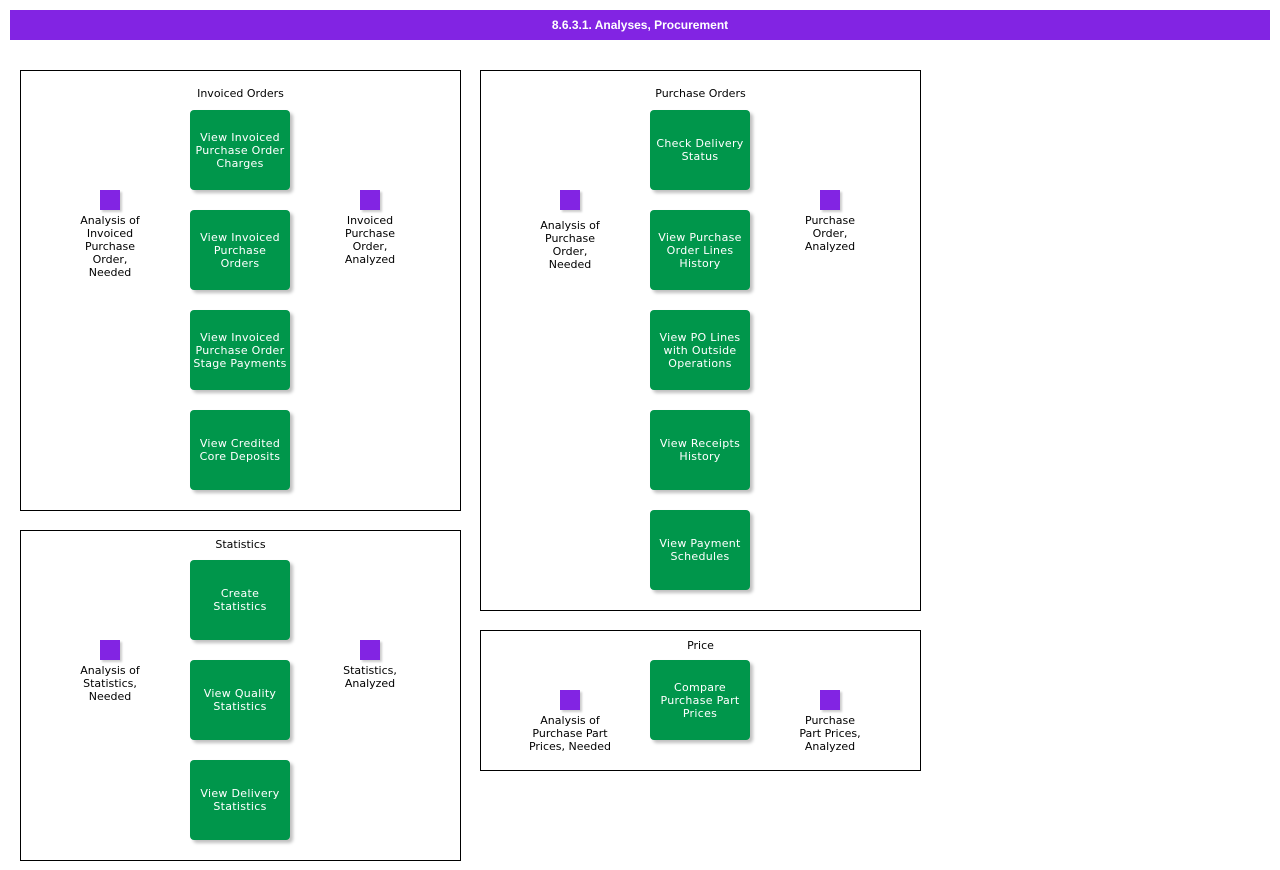 This screenshot has width=1280, height=870. Describe the element at coordinates (240, 800) in the screenshot. I see `activity-view-delivery-statistics: View Delivery Statistics` at that location.